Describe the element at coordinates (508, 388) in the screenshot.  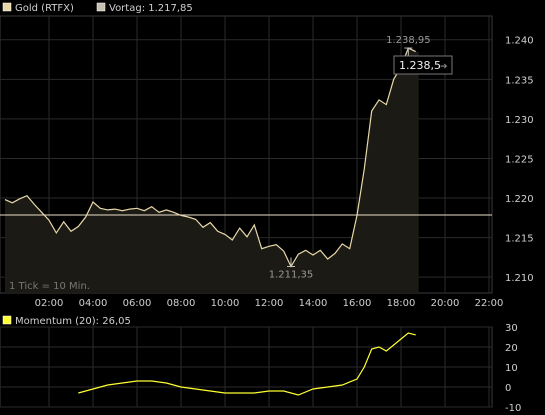
I see `y-tick-label: 0` at that location.